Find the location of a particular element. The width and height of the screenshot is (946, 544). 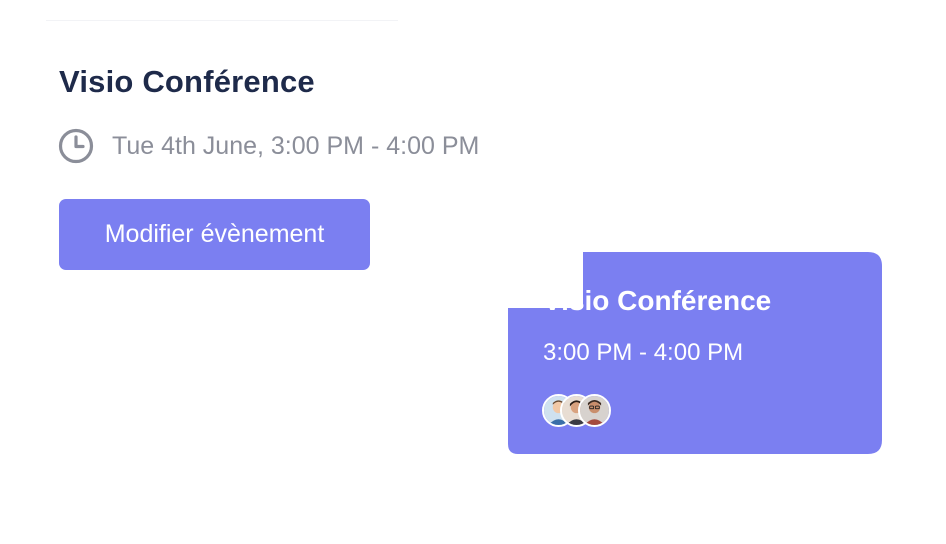

event-card-time: 3:00 PM - 4:00 PM is located at coordinates (643, 352).